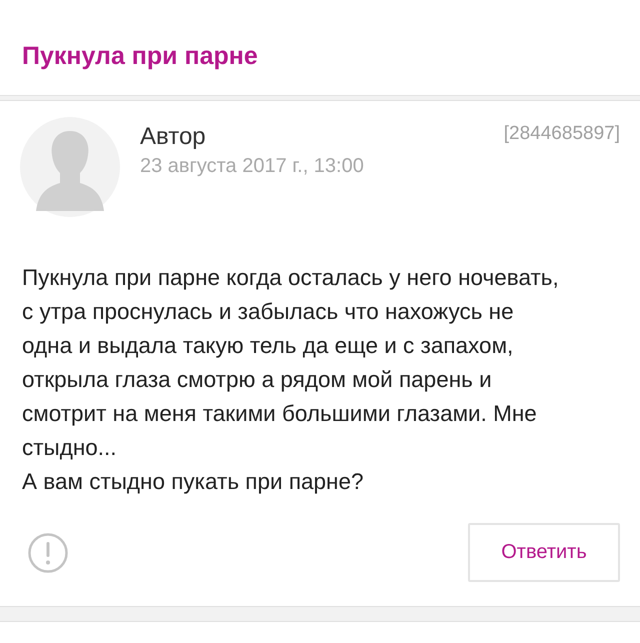  Describe the element at coordinates (140, 56) in the screenshot. I see `topic-title: Пукнула при парне` at that location.